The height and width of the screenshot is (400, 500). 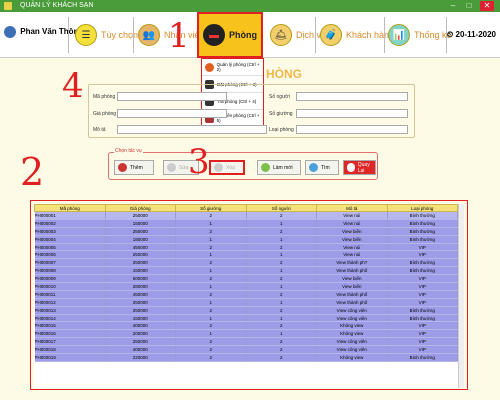 What do you see at coordinates (370, 35) in the screenshot?
I see `menu-label: Khách hàng` at bounding box center [370, 35].